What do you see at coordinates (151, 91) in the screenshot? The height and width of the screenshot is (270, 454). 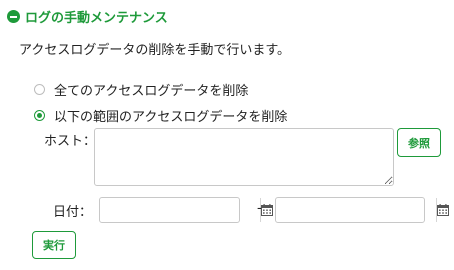 I see `option-delete-all-label: 全てのアクセスログデータを削除` at bounding box center [151, 91].